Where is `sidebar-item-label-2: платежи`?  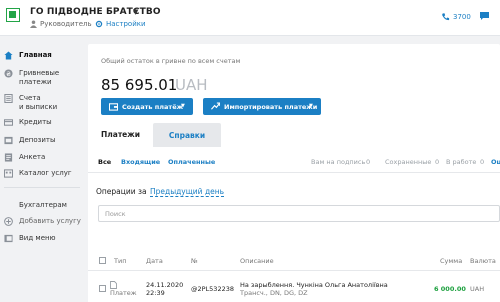 sidebar-item-label-2: платежи is located at coordinates (35, 82).